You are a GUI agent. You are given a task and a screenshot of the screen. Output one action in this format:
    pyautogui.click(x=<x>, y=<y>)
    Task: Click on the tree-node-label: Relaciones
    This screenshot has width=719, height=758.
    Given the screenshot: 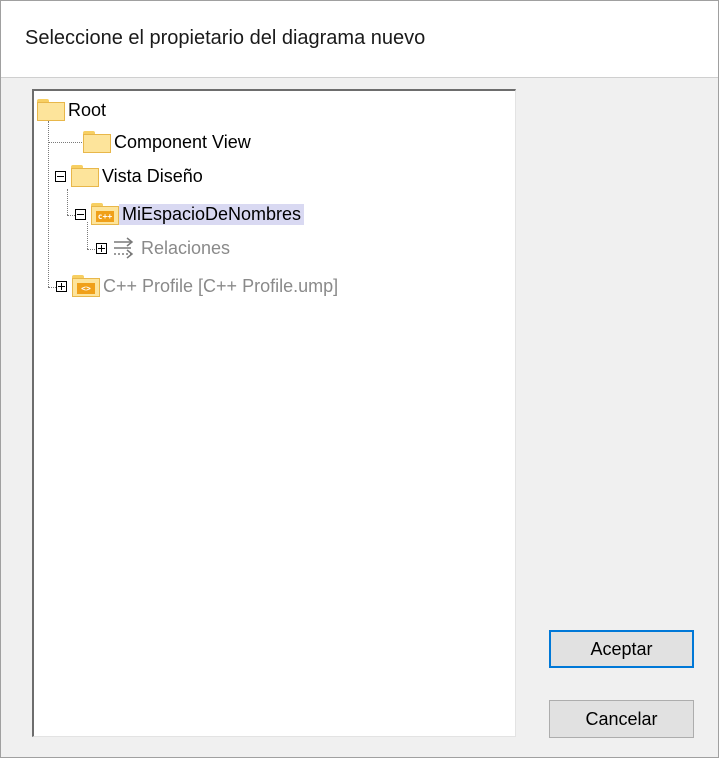 What is the action you would take?
    pyautogui.click(x=186, y=247)
    